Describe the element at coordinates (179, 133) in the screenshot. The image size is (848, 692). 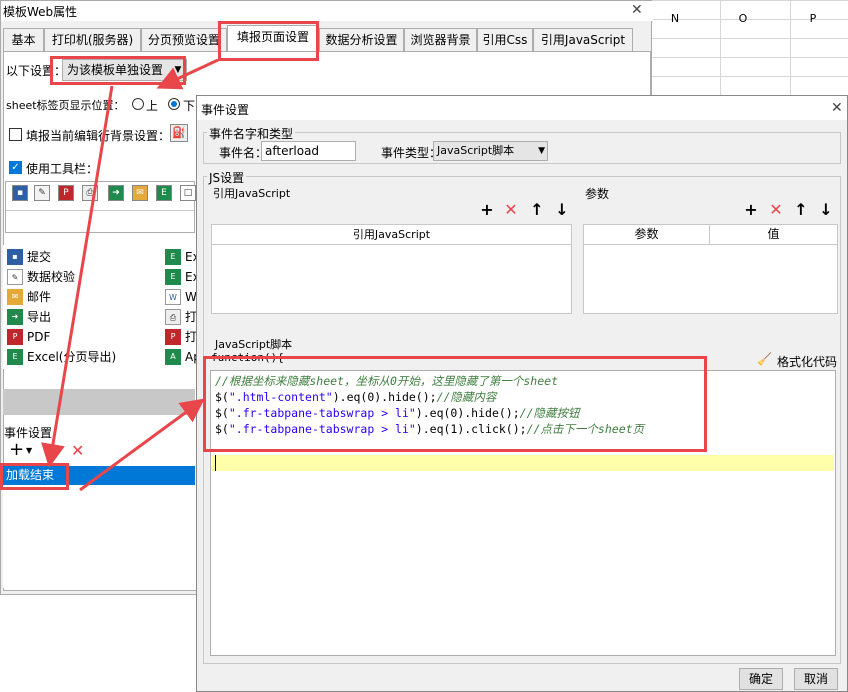
I see `paint-bucket-icon: ⛽` at that location.